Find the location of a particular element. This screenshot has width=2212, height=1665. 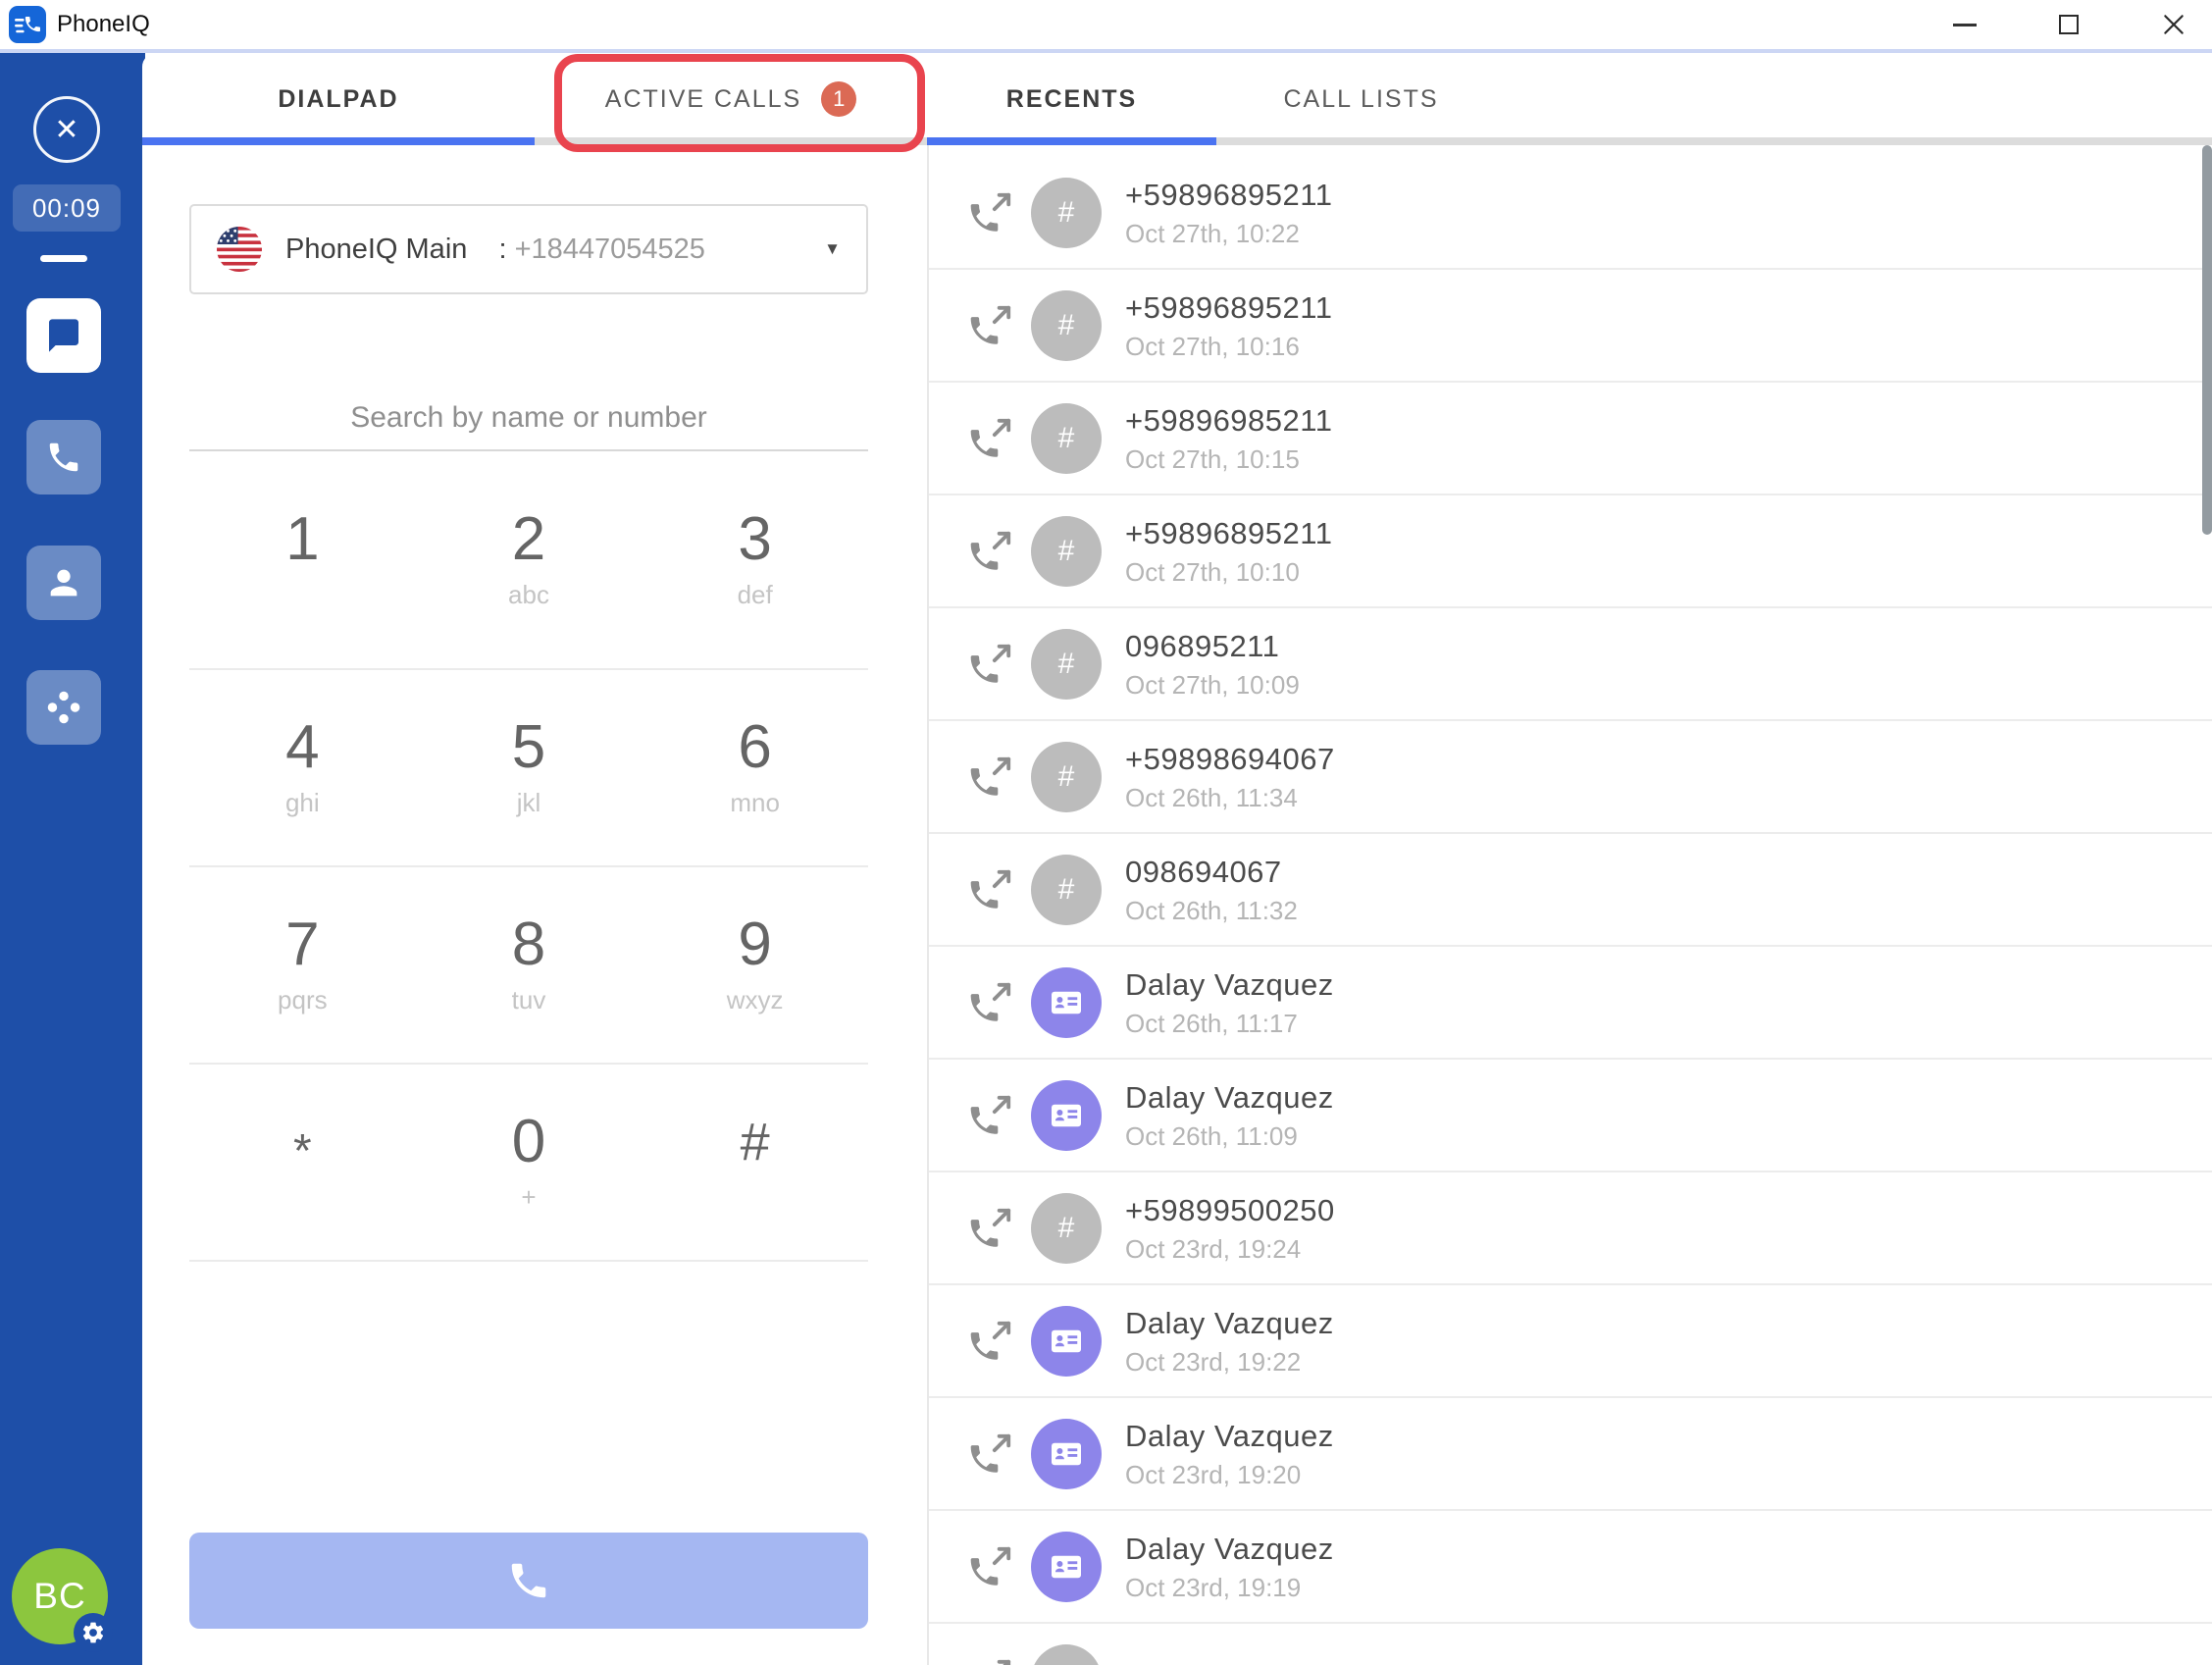

titlebar: PhoneIQ is located at coordinates (1106, 27).